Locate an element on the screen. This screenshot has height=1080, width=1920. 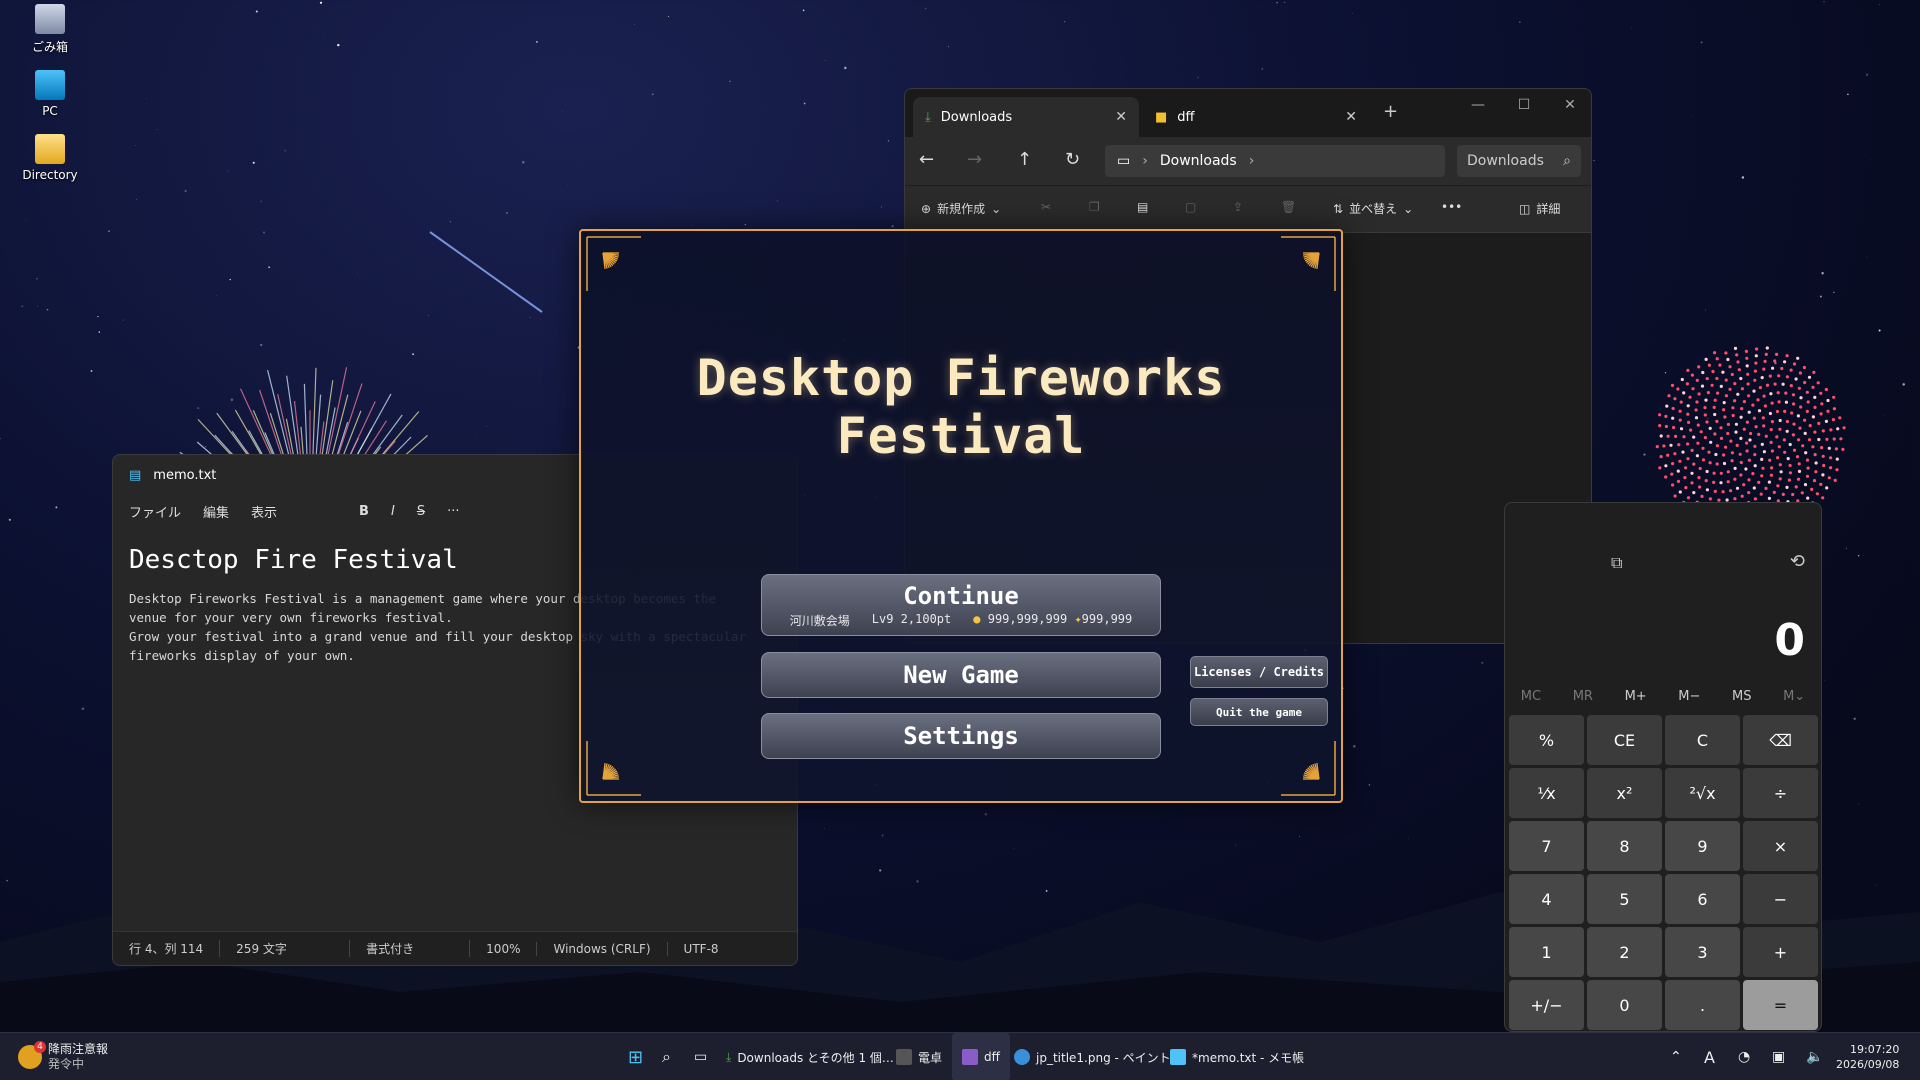
more-icon: ··· is located at coordinates (453, 511).